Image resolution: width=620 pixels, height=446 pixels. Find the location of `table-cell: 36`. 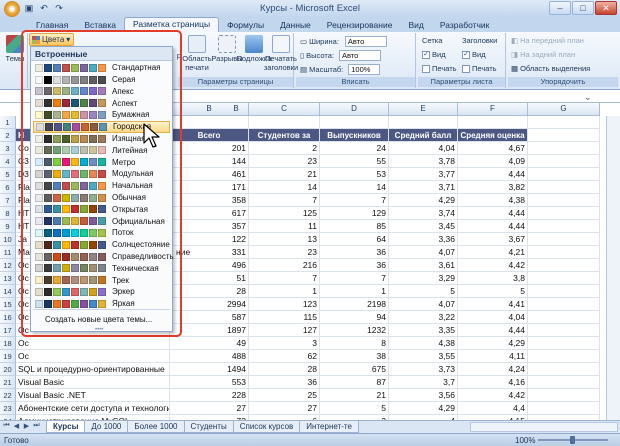

table-cell: 36 is located at coordinates (284, 382).